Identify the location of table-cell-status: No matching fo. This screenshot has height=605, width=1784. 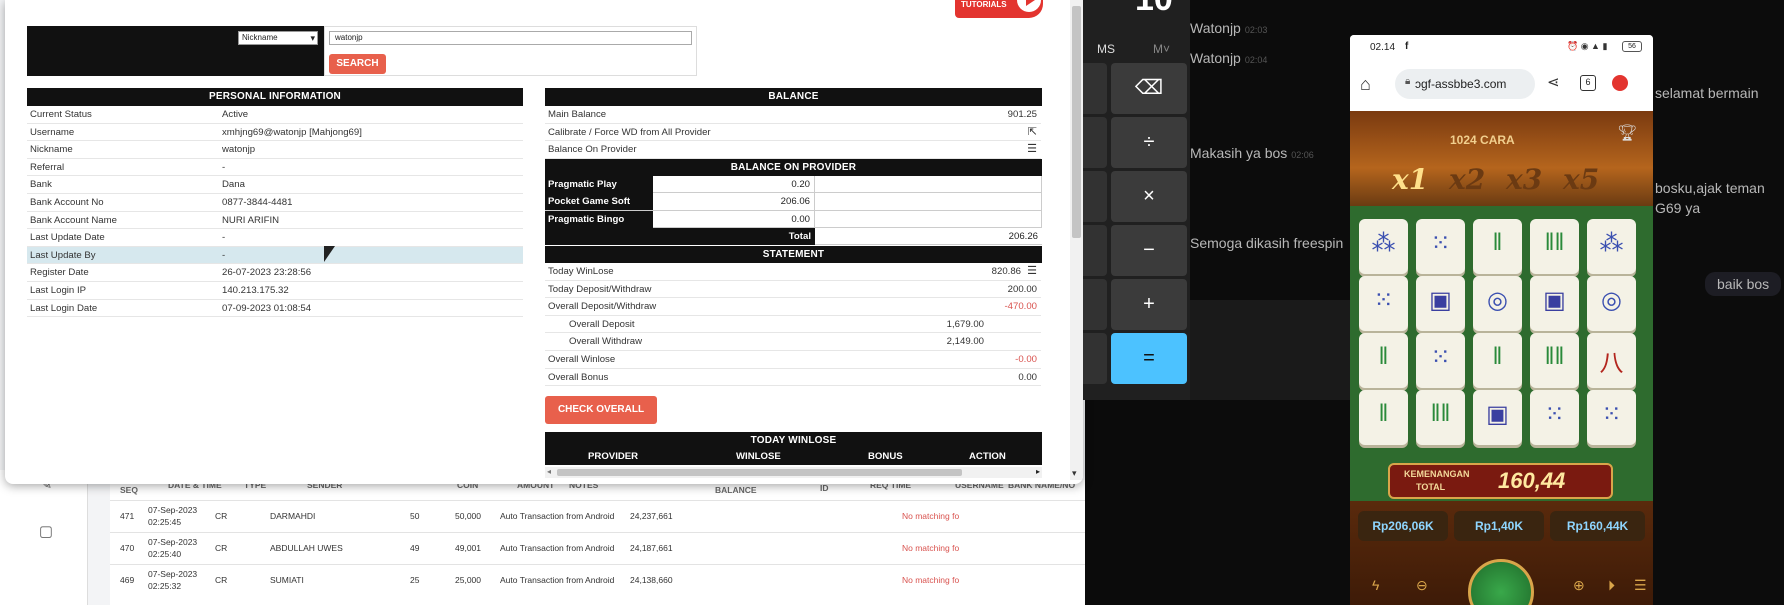
(931, 580).